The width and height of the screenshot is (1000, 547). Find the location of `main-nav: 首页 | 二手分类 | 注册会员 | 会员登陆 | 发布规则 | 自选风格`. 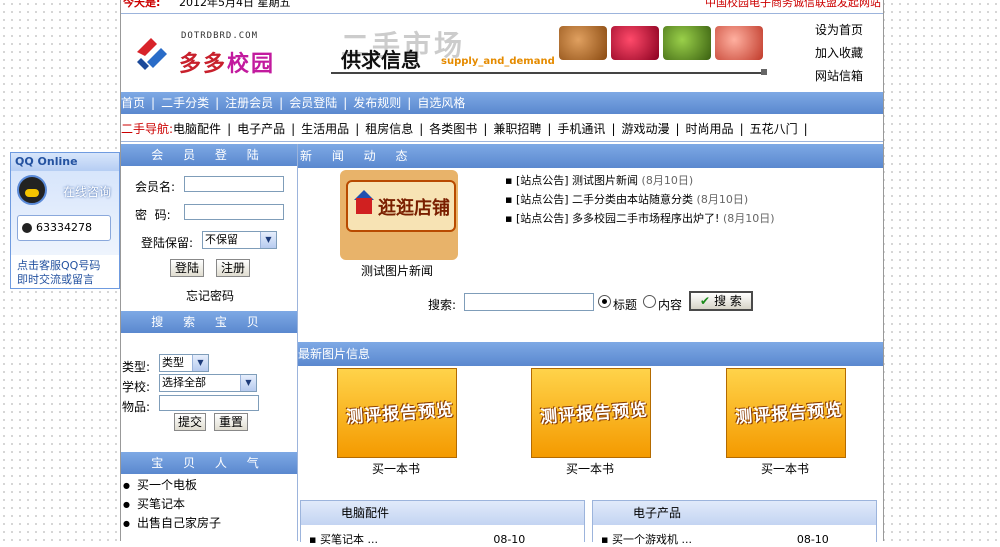

main-nav: 首页 | 二手分类 | 注册会员 | 会员登陆 | 发布规则 | 自选风格 is located at coordinates (502, 103).